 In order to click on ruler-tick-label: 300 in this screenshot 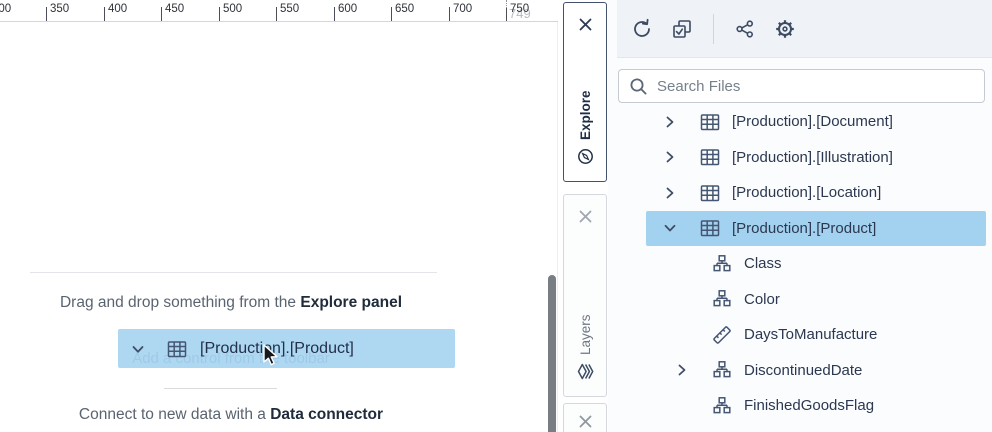, I will do `click(6, 9)`.